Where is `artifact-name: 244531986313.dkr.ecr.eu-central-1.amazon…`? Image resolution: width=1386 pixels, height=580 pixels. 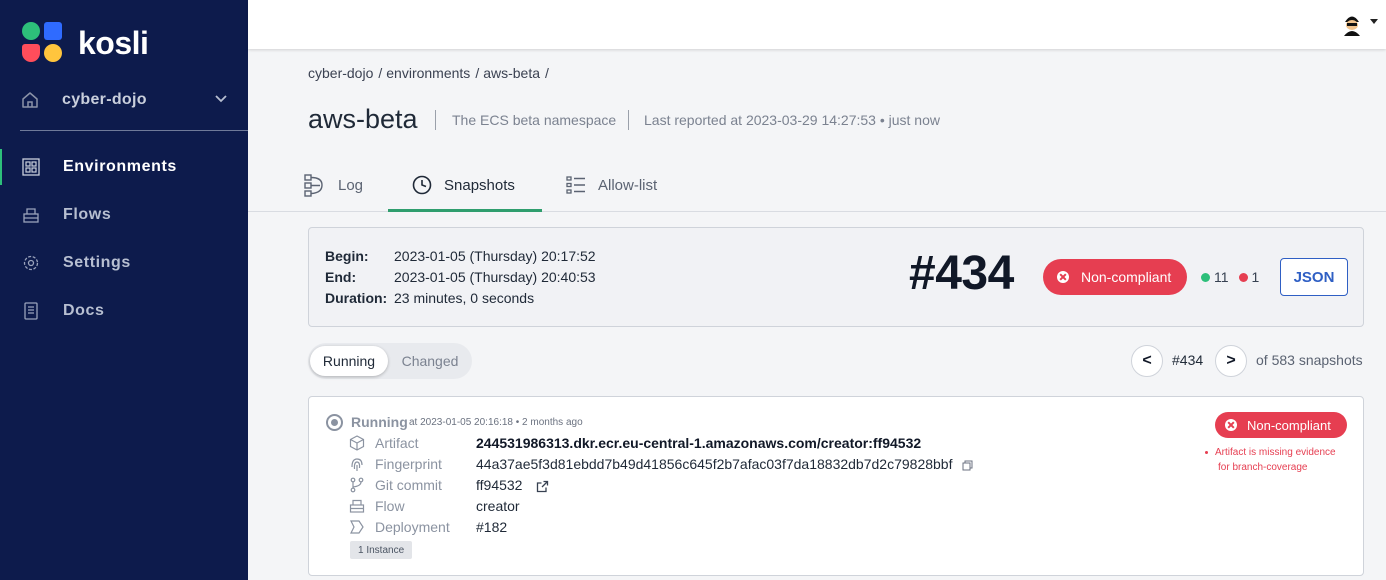
artifact-name: 244531986313.dkr.ecr.eu-central-1.amazon… is located at coordinates (698, 443).